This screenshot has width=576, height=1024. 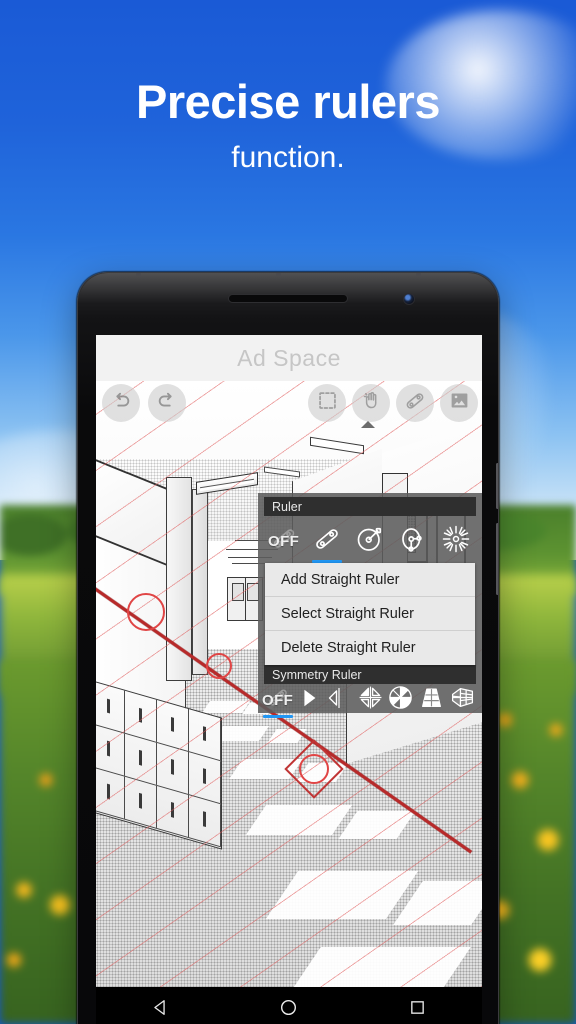 What do you see at coordinates (317, 674) in the screenshot?
I see `symmetry-panel-title-label: Symmetry Ruler` at bounding box center [317, 674].